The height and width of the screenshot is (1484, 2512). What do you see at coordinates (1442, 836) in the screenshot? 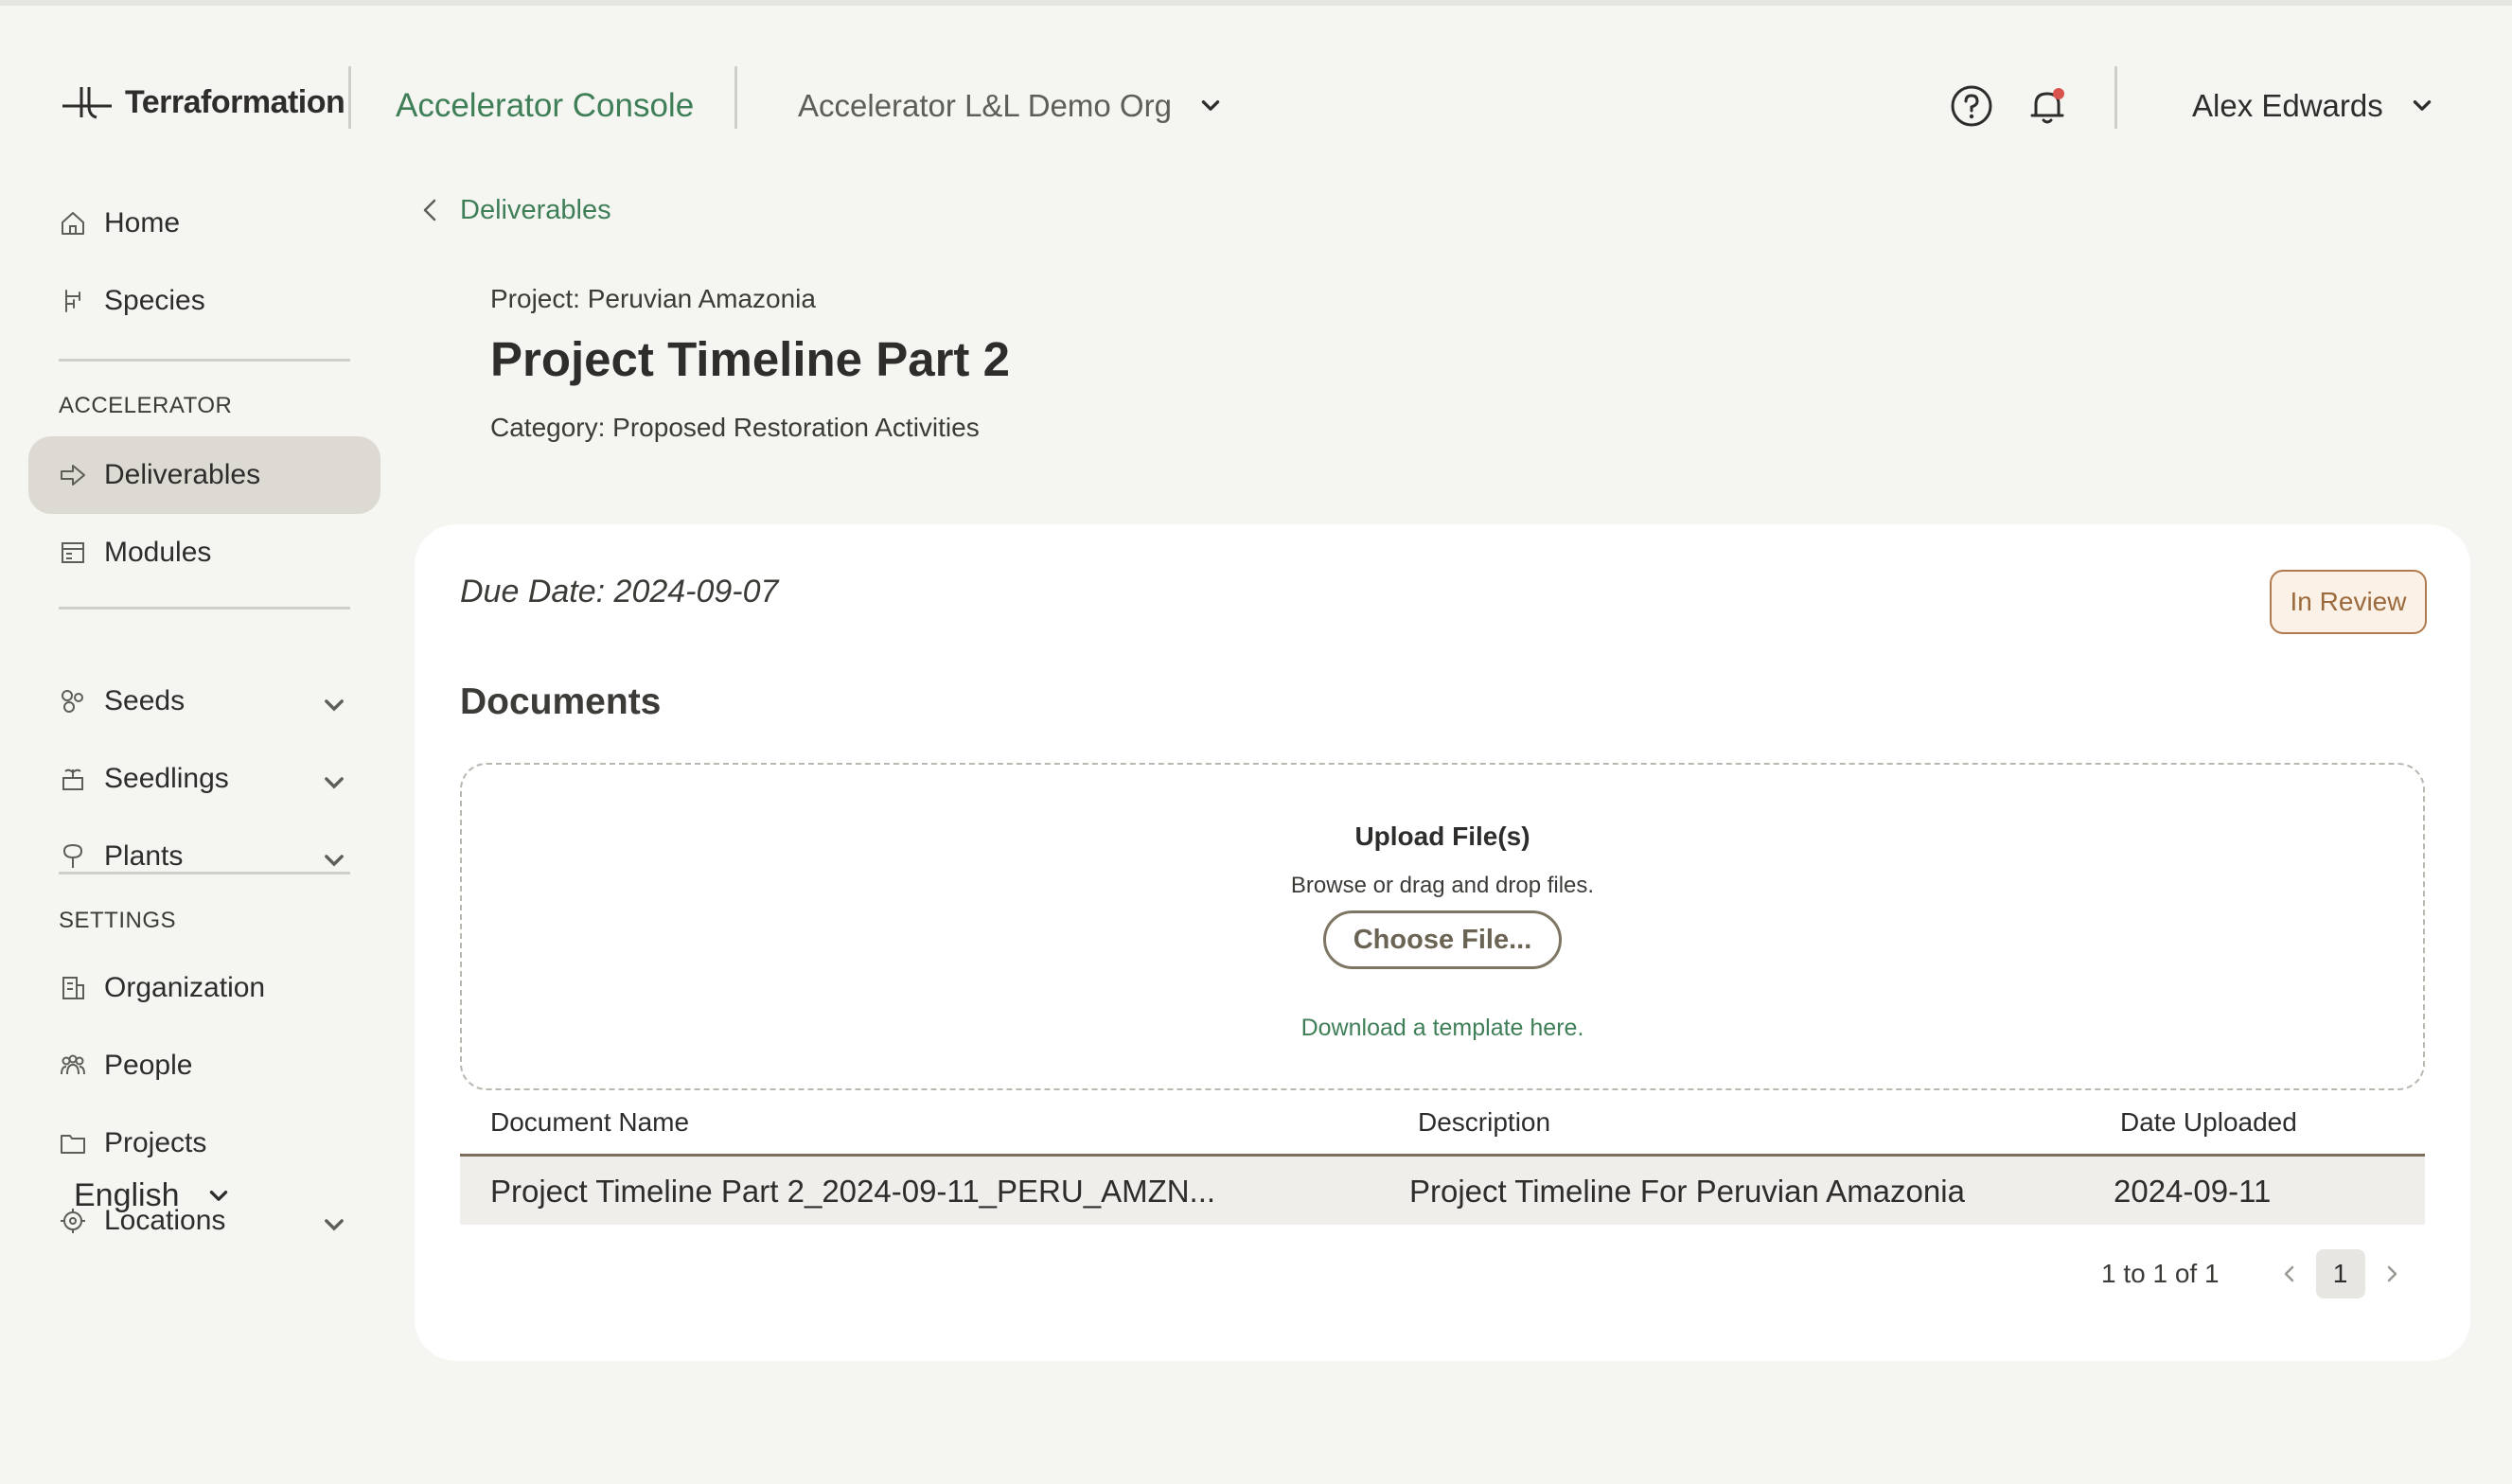
I see `upload-title: Upload File(s)` at bounding box center [1442, 836].